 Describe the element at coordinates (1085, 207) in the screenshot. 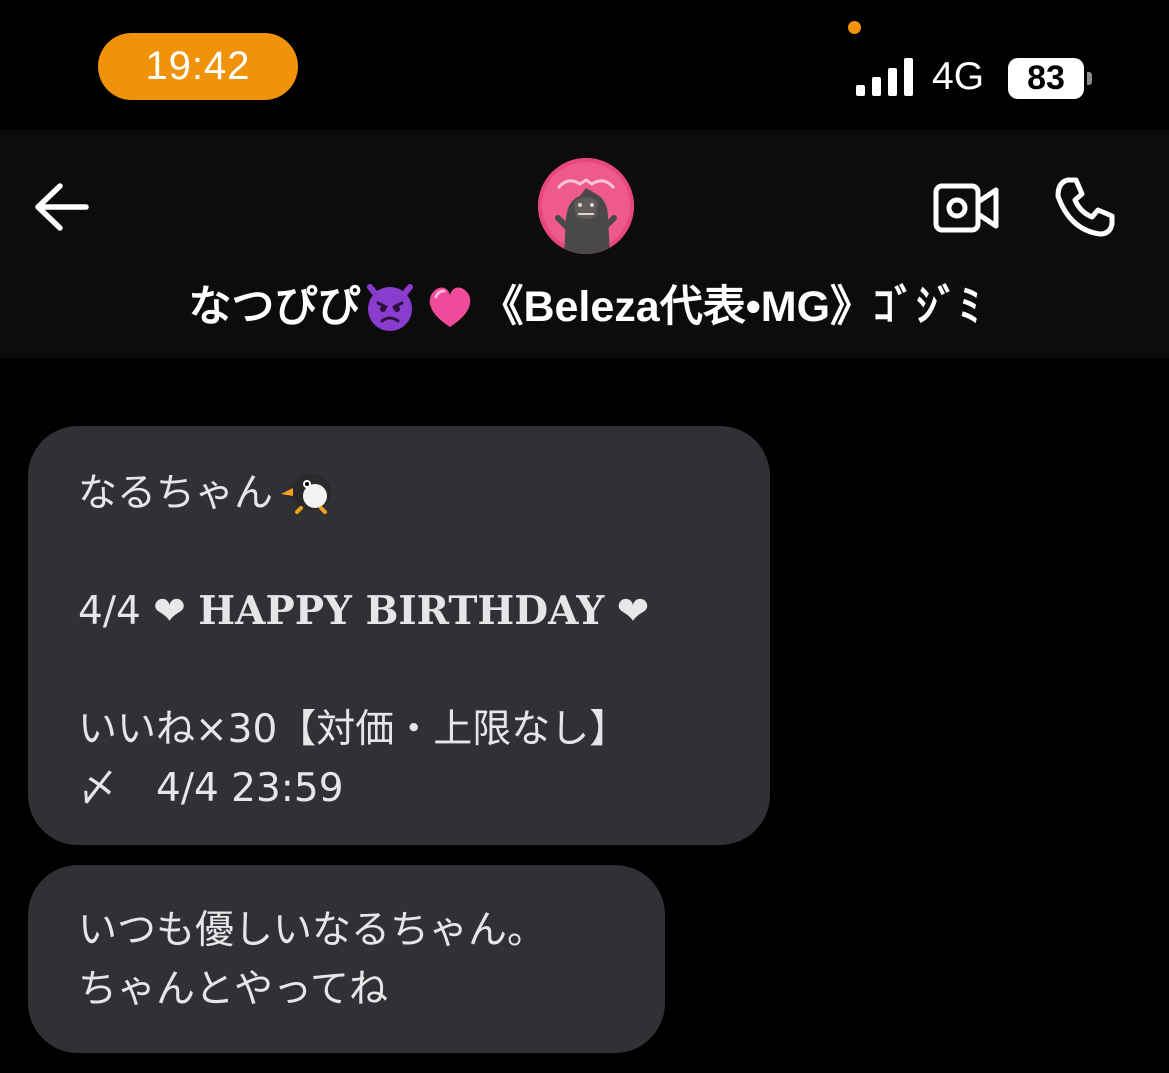

I see `phone-icon` at that location.